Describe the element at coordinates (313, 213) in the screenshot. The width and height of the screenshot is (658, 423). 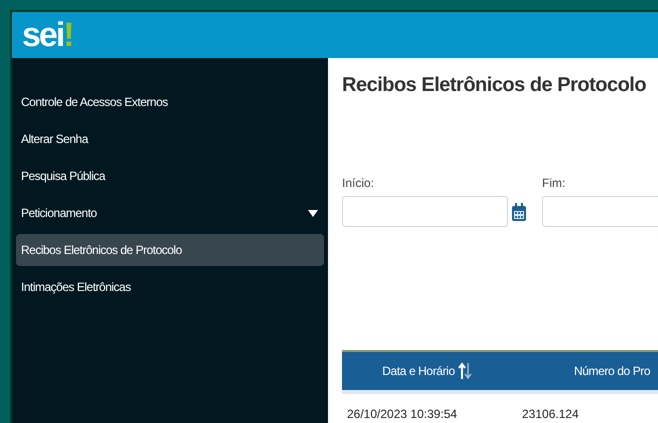
I see `caret-icon` at that location.